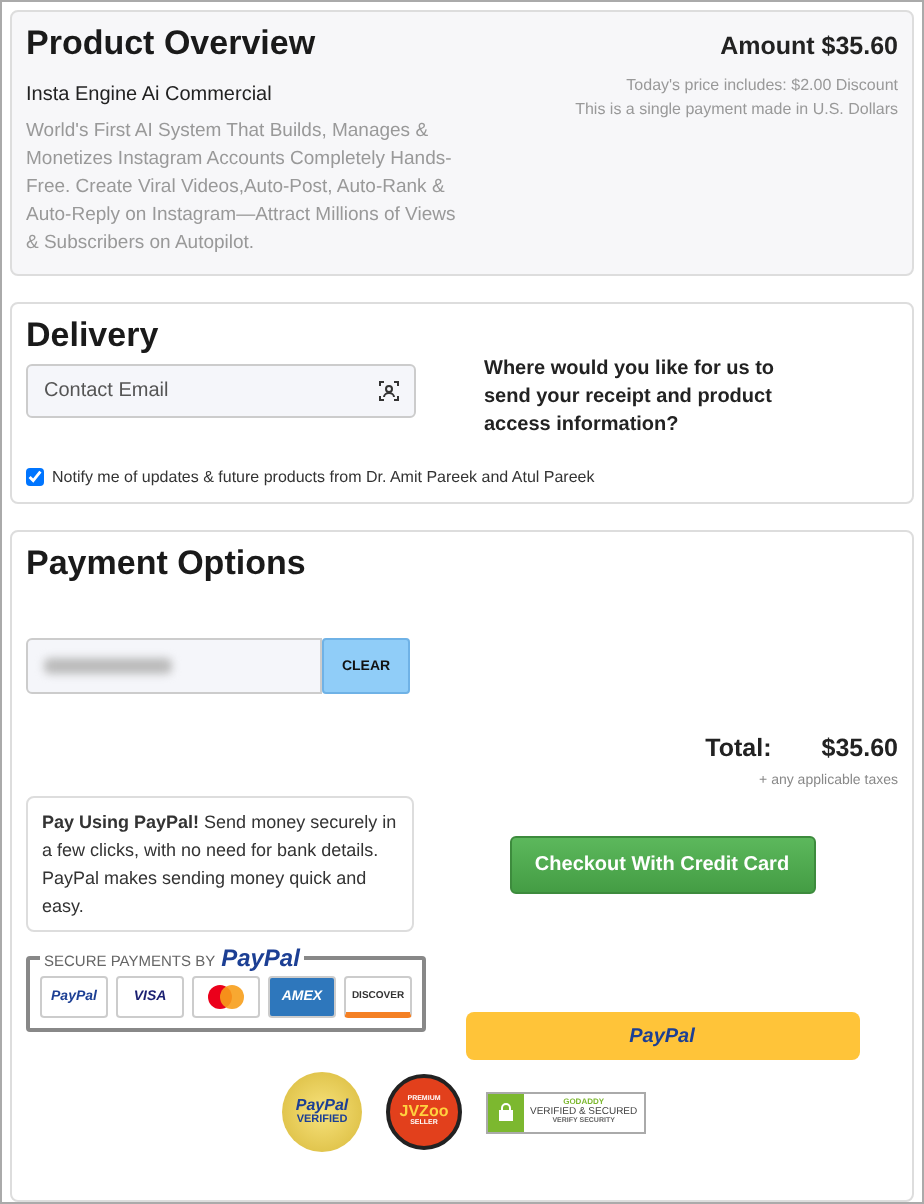  I want to click on section-title: Product Overview, so click(172, 44).